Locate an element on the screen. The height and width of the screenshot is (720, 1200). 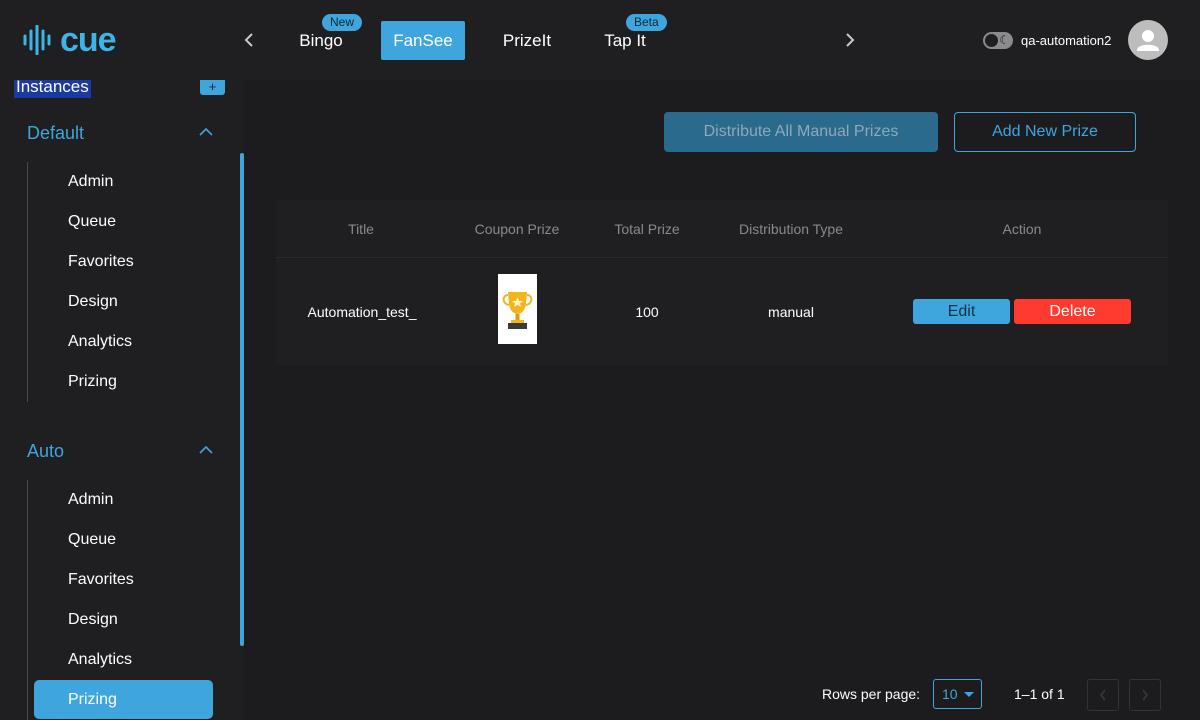
coupon-prize-thumbnail is located at coordinates (517, 309).